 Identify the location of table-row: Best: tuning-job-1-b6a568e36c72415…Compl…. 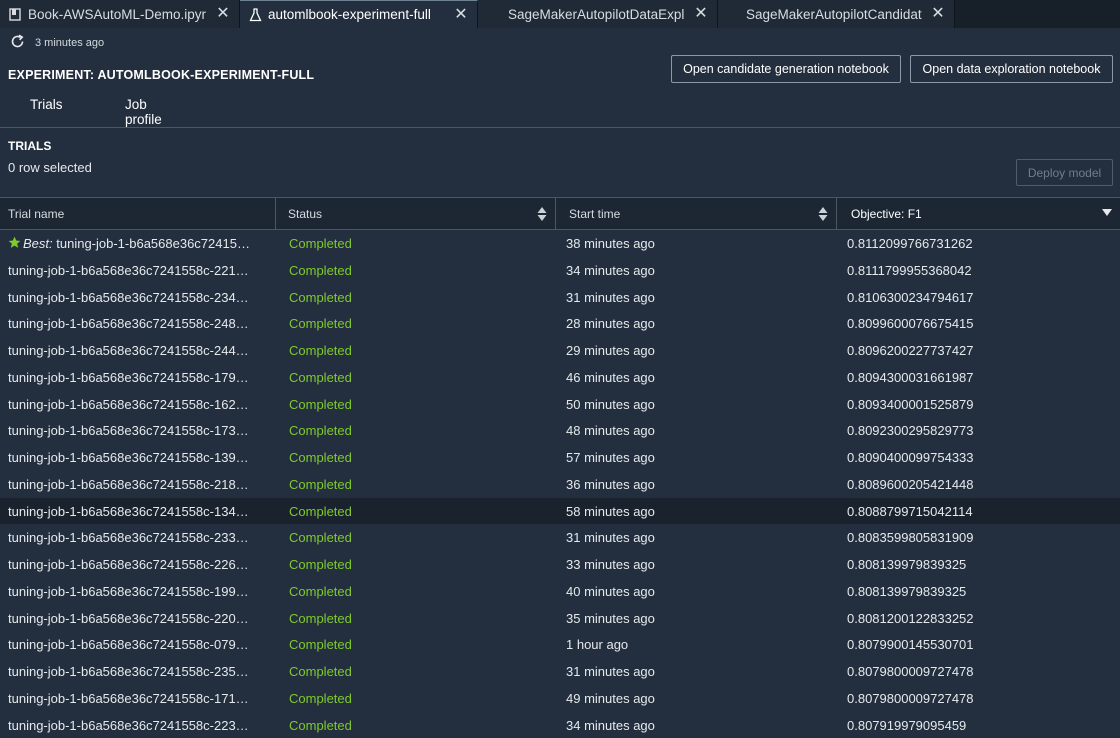
(560, 243).